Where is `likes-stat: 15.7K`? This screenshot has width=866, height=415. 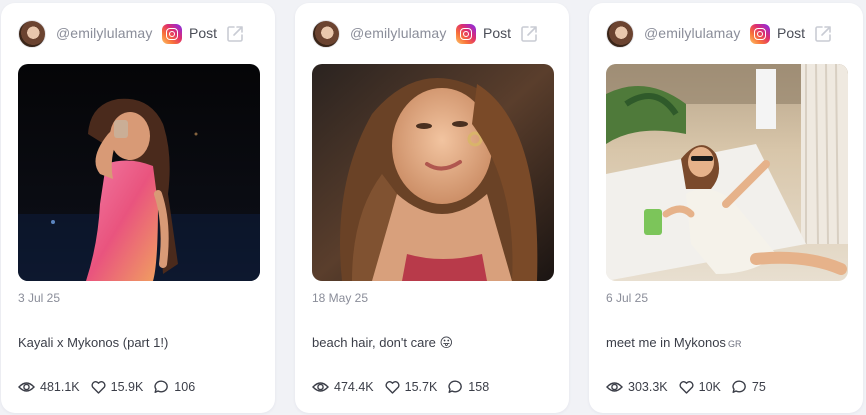
likes-stat: 15.7K is located at coordinates (411, 387).